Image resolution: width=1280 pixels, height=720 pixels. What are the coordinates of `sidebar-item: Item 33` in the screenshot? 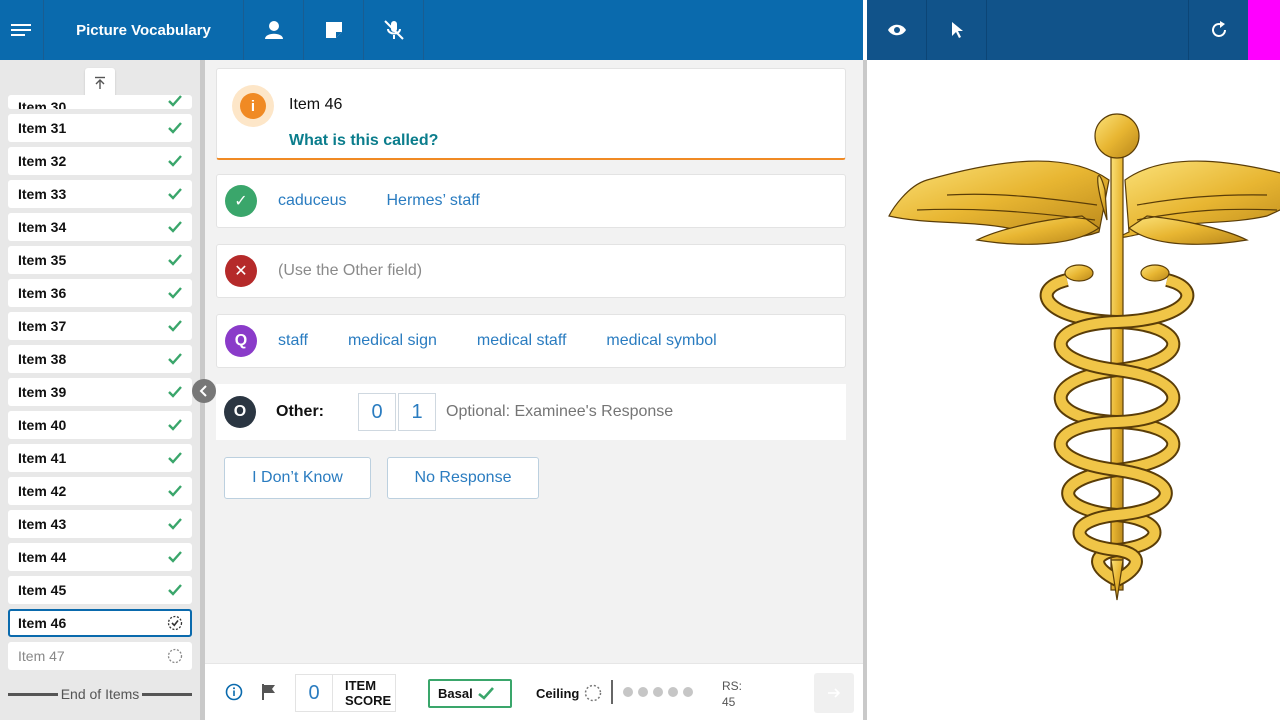 It's located at (100, 194).